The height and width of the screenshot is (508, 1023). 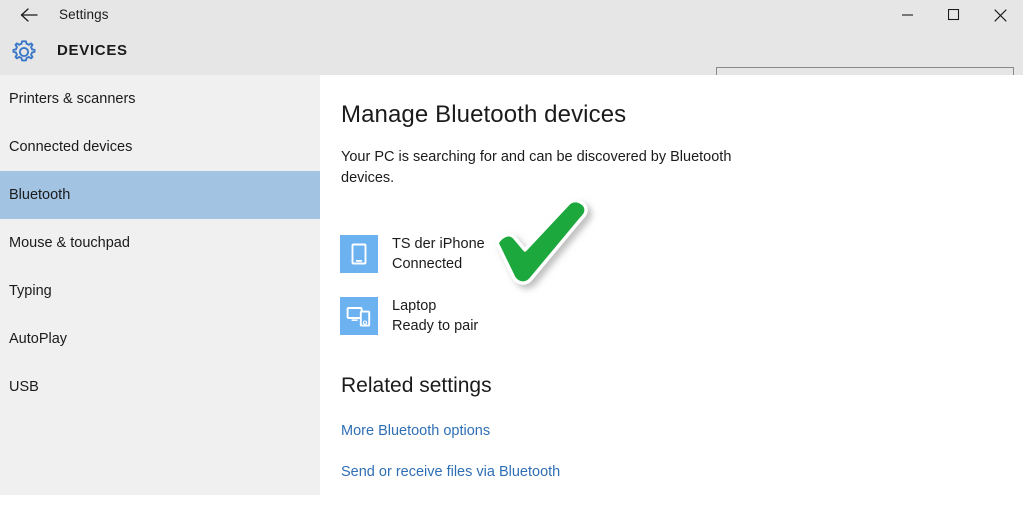 What do you see at coordinates (427, 264) in the screenshot?
I see `device-status: Connected` at bounding box center [427, 264].